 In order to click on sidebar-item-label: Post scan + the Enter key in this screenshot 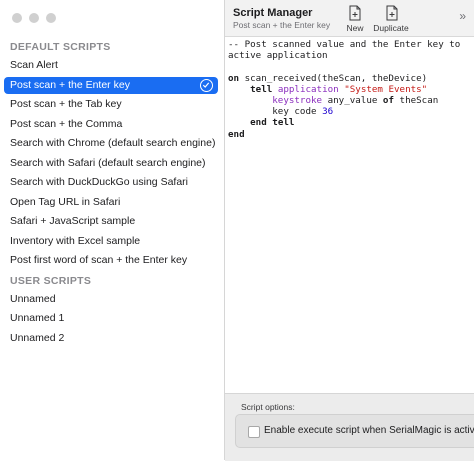, I will do `click(70, 85)`.